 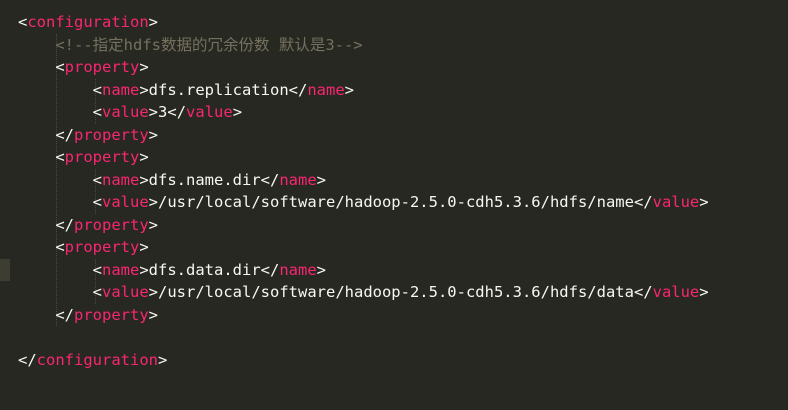 What do you see at coordinates (163, 112) in the screenshot?
I see `element-value: 3` at bounding box center [163, 112].